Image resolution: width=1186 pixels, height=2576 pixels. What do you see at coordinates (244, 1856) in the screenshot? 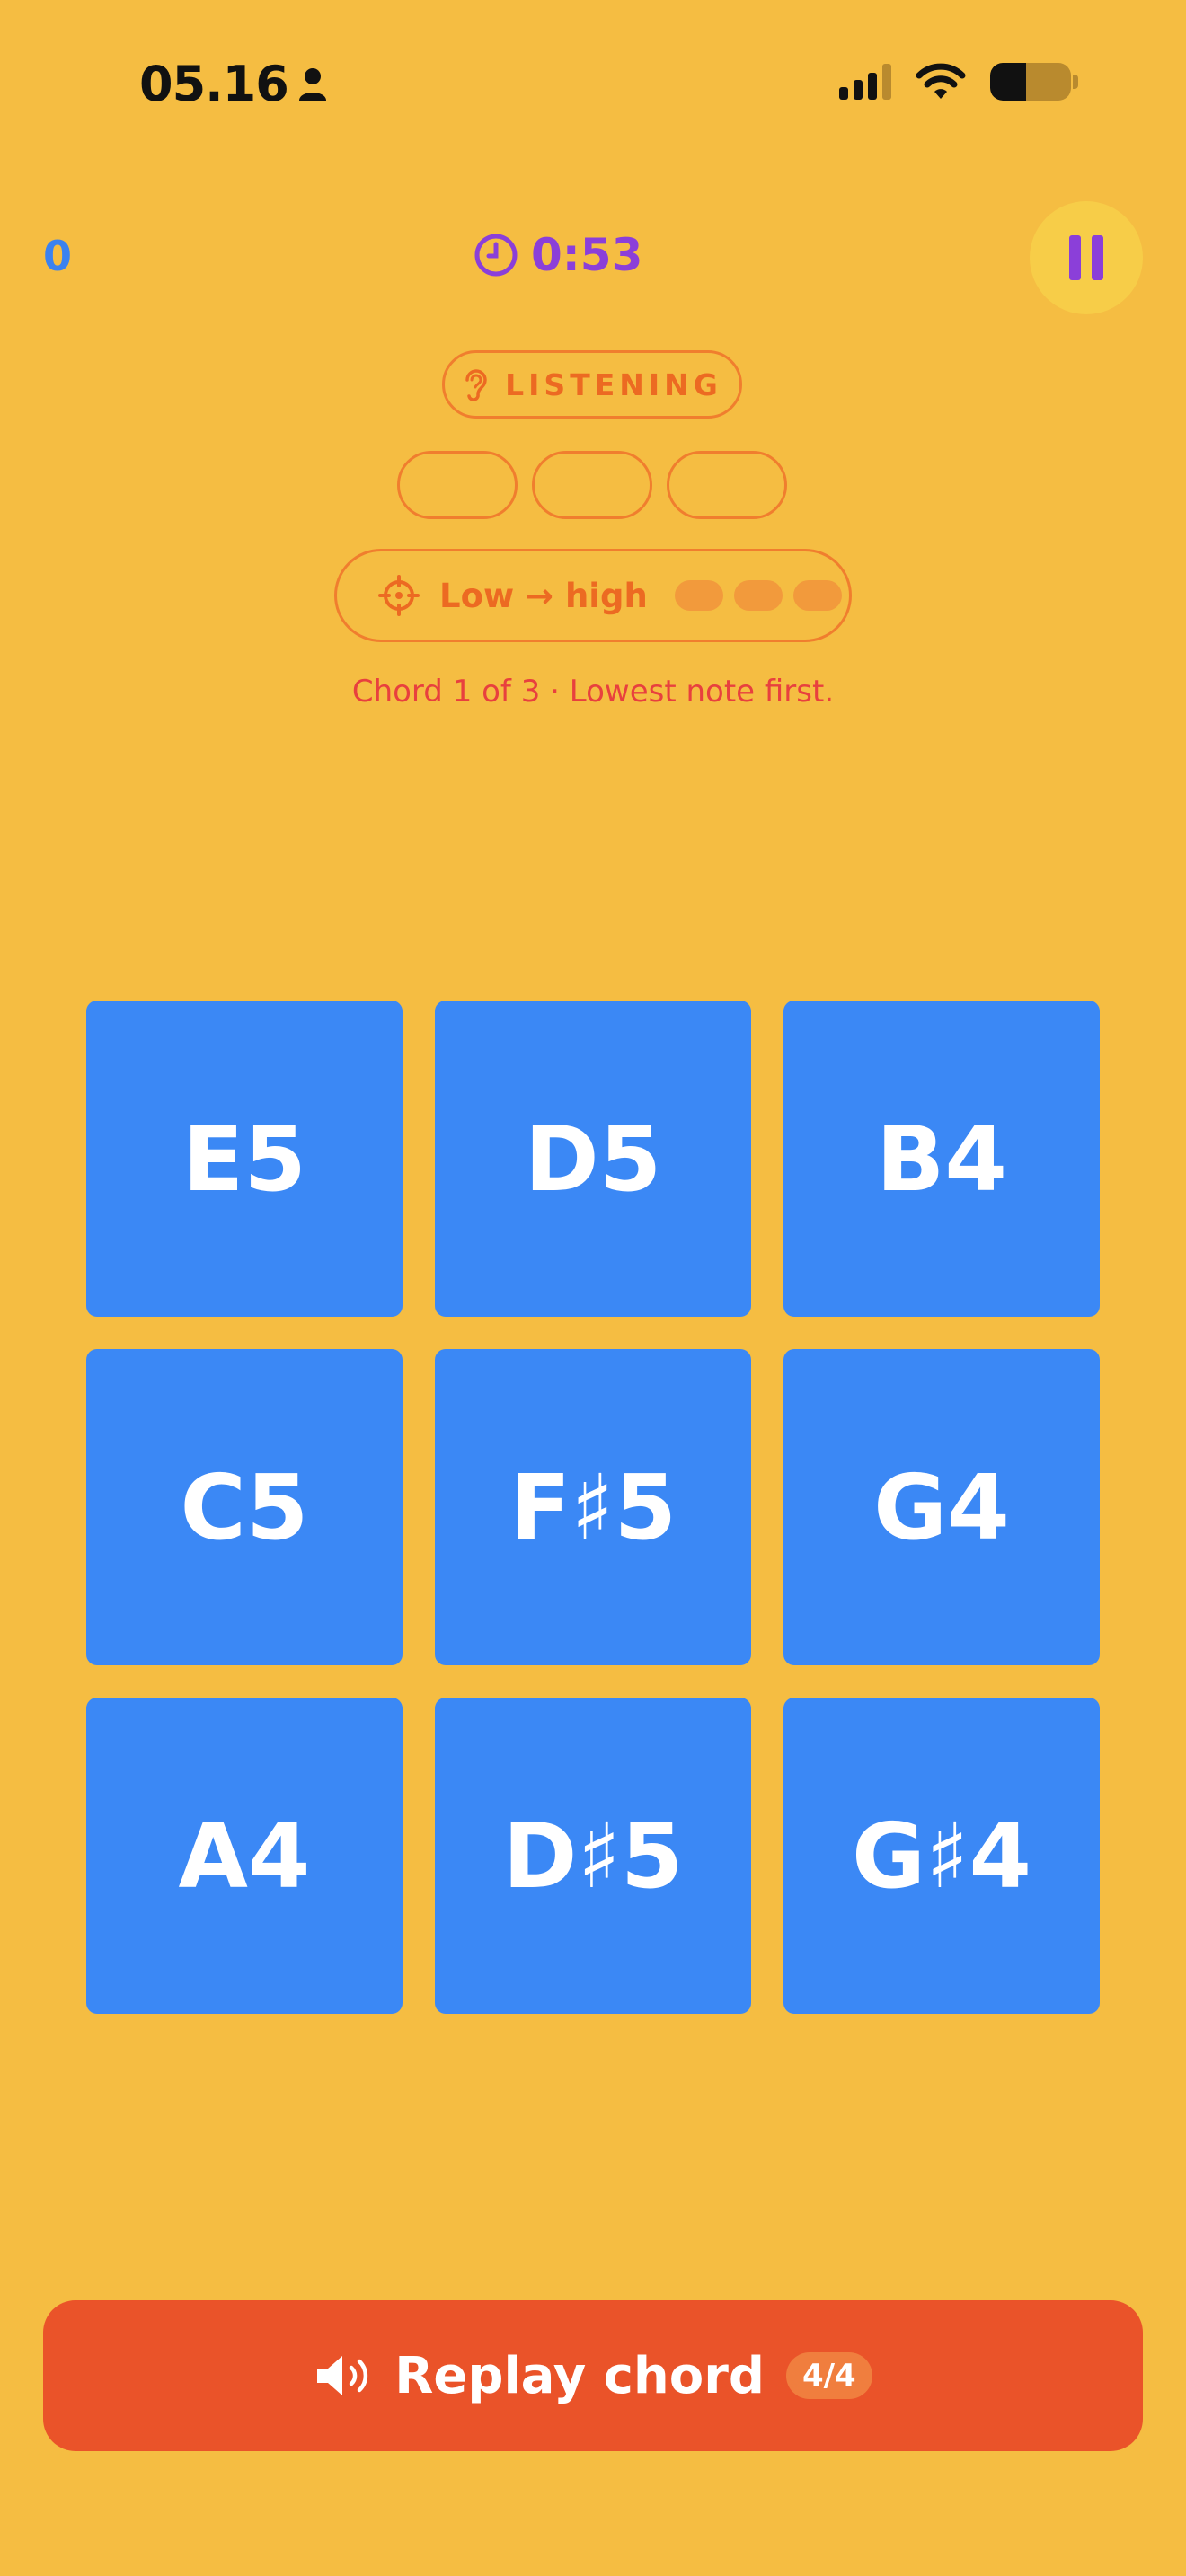
I see `note-key: A4` at bounding box center [244, 1856].